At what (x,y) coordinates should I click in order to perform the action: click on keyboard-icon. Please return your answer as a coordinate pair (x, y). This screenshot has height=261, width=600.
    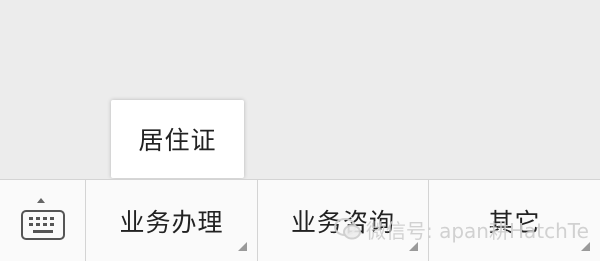
    Looking at the image, I should click on (43, 225).